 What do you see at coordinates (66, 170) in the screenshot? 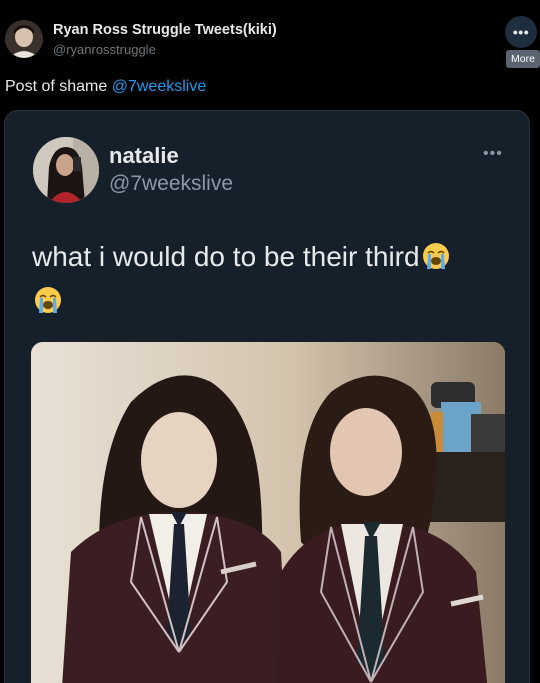
I see `quoted-avatar` at bounding box center [66, 170].